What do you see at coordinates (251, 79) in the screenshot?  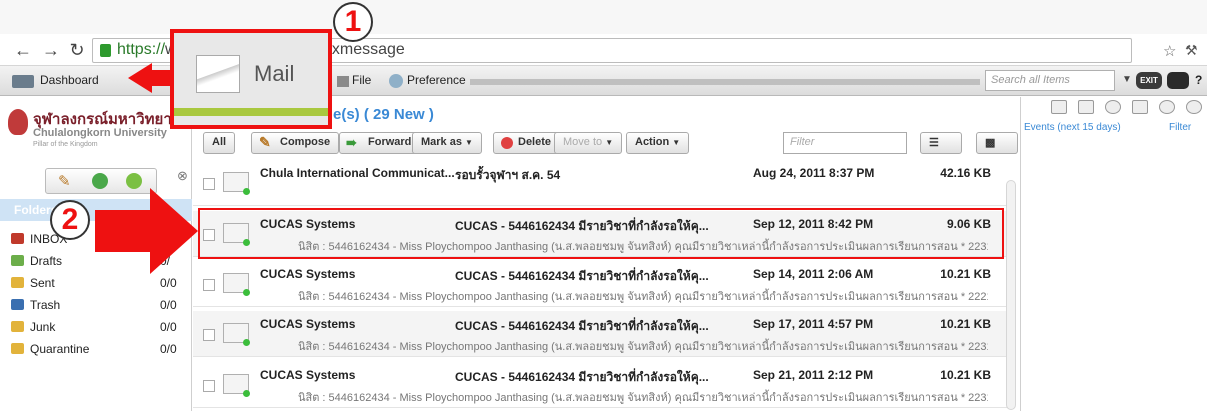 I see `mail-module-button: Mail` at bounding box center [251, 79].